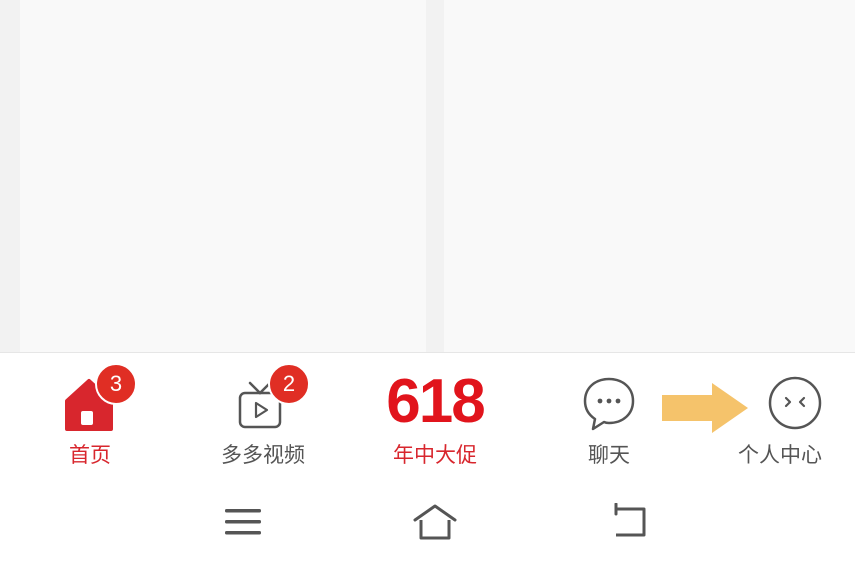  I want to click on video-badge: 2, so click(289, 384).